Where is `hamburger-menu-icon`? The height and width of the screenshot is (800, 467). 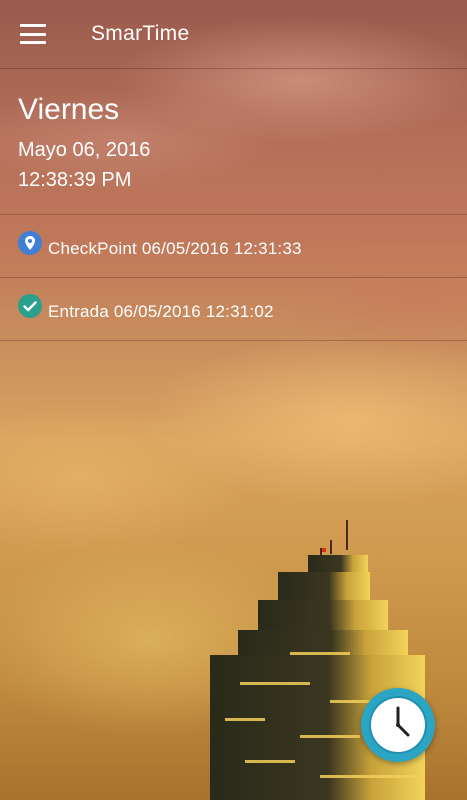
hamburger-menu-icon is located at coordinates (33, 34).